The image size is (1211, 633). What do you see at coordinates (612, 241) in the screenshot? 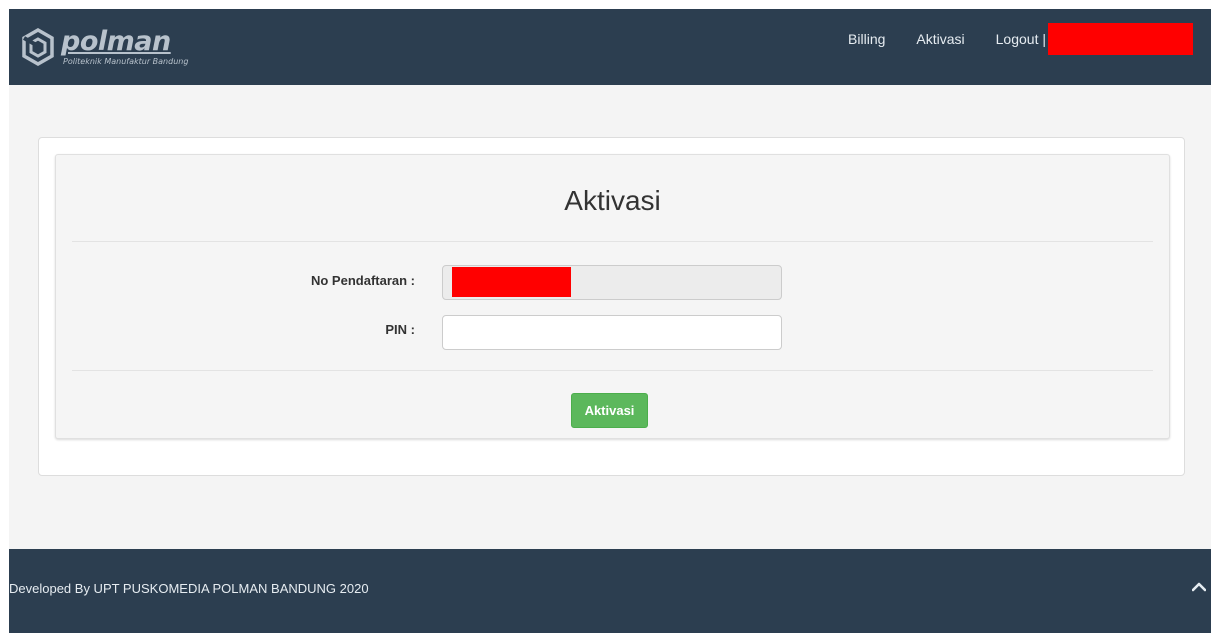
I see `title-divider` at bounding box center [612, 241].